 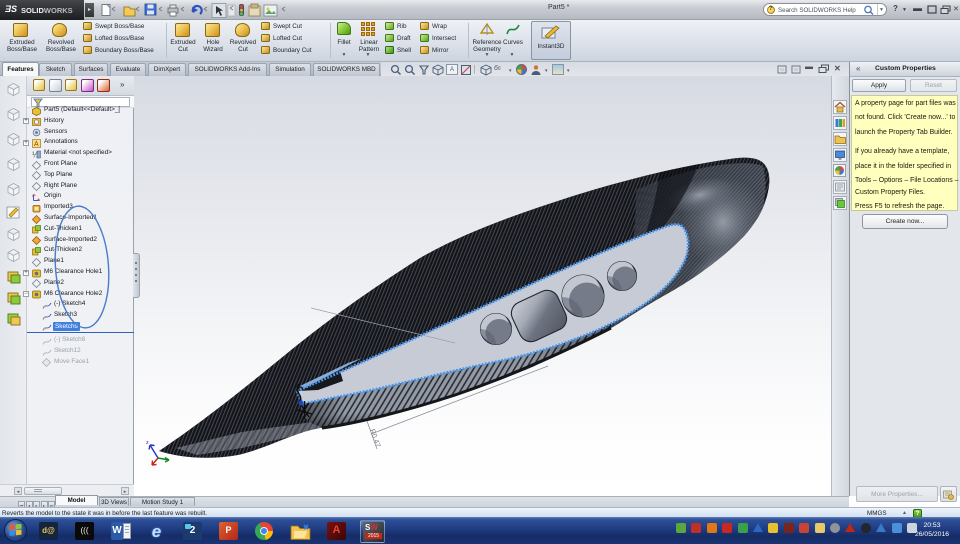 What do you see at coordinates (147, 443) in the screenshot?
I see `svg-text: z` at bounding box center [147, 443].